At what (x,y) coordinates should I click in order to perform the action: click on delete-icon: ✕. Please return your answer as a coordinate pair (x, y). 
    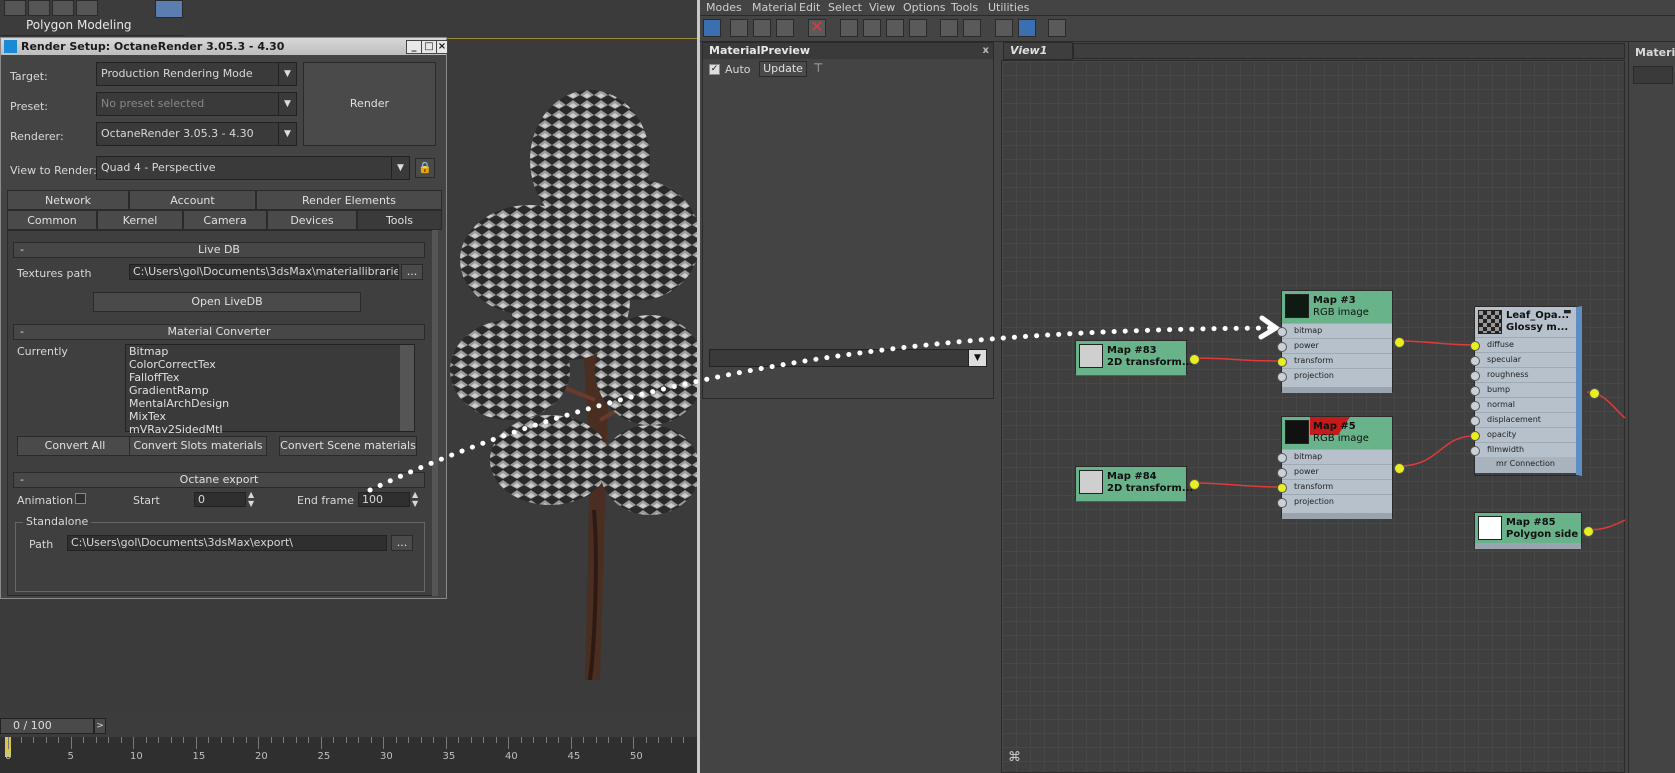
    Looking at the image, I should click on (817, 28).